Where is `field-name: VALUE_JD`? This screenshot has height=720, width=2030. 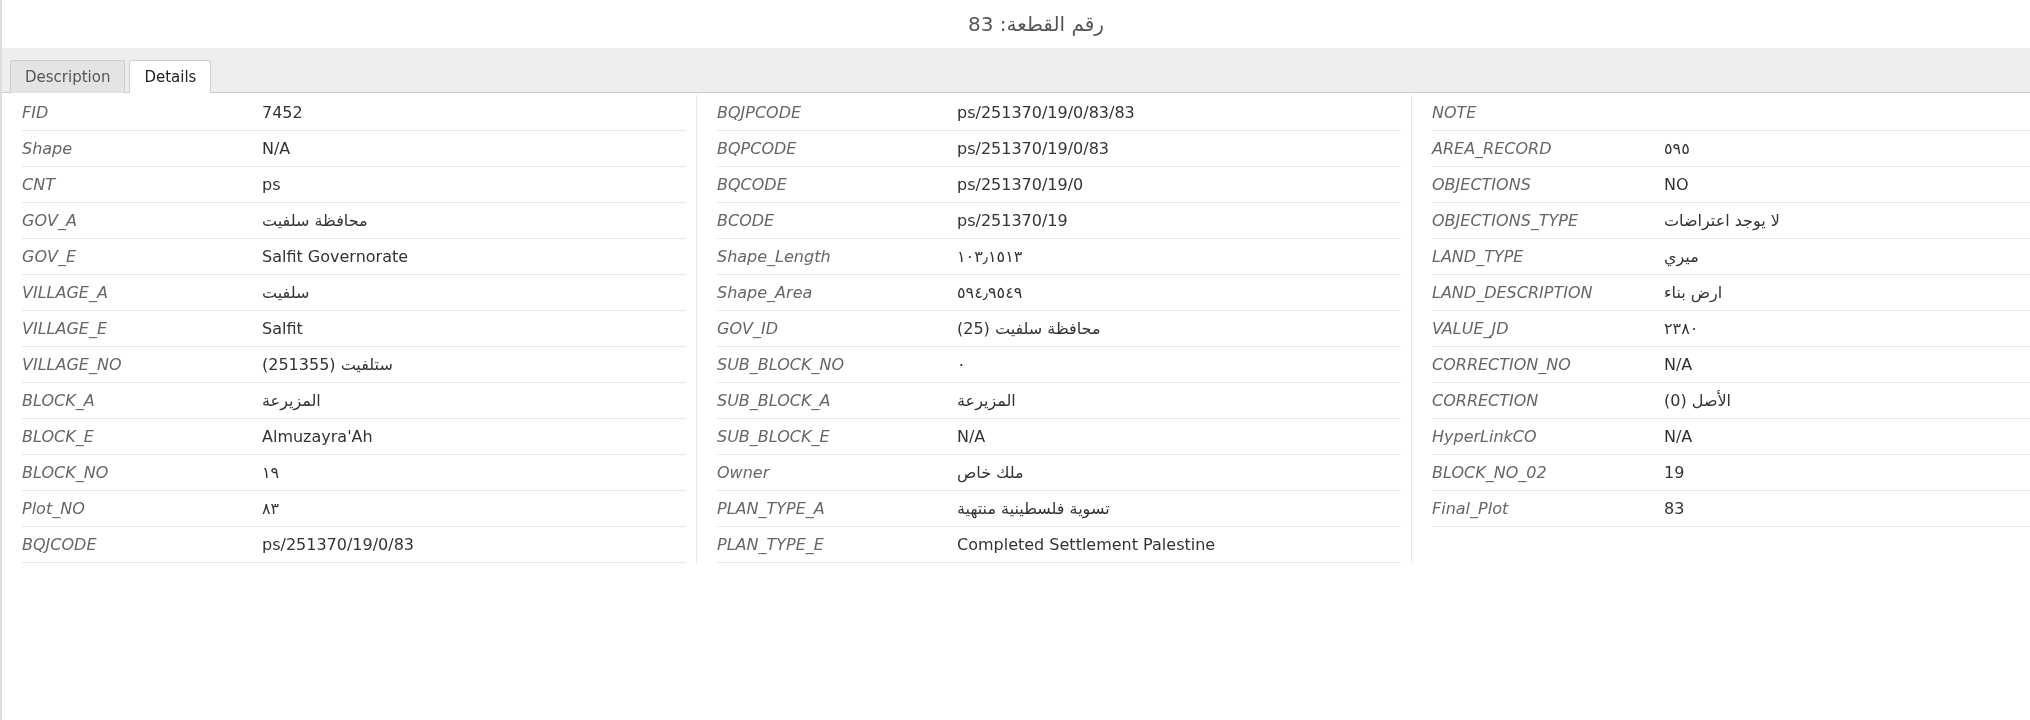 field-name: VALUE_JD is located at coordinates (1471, 328).